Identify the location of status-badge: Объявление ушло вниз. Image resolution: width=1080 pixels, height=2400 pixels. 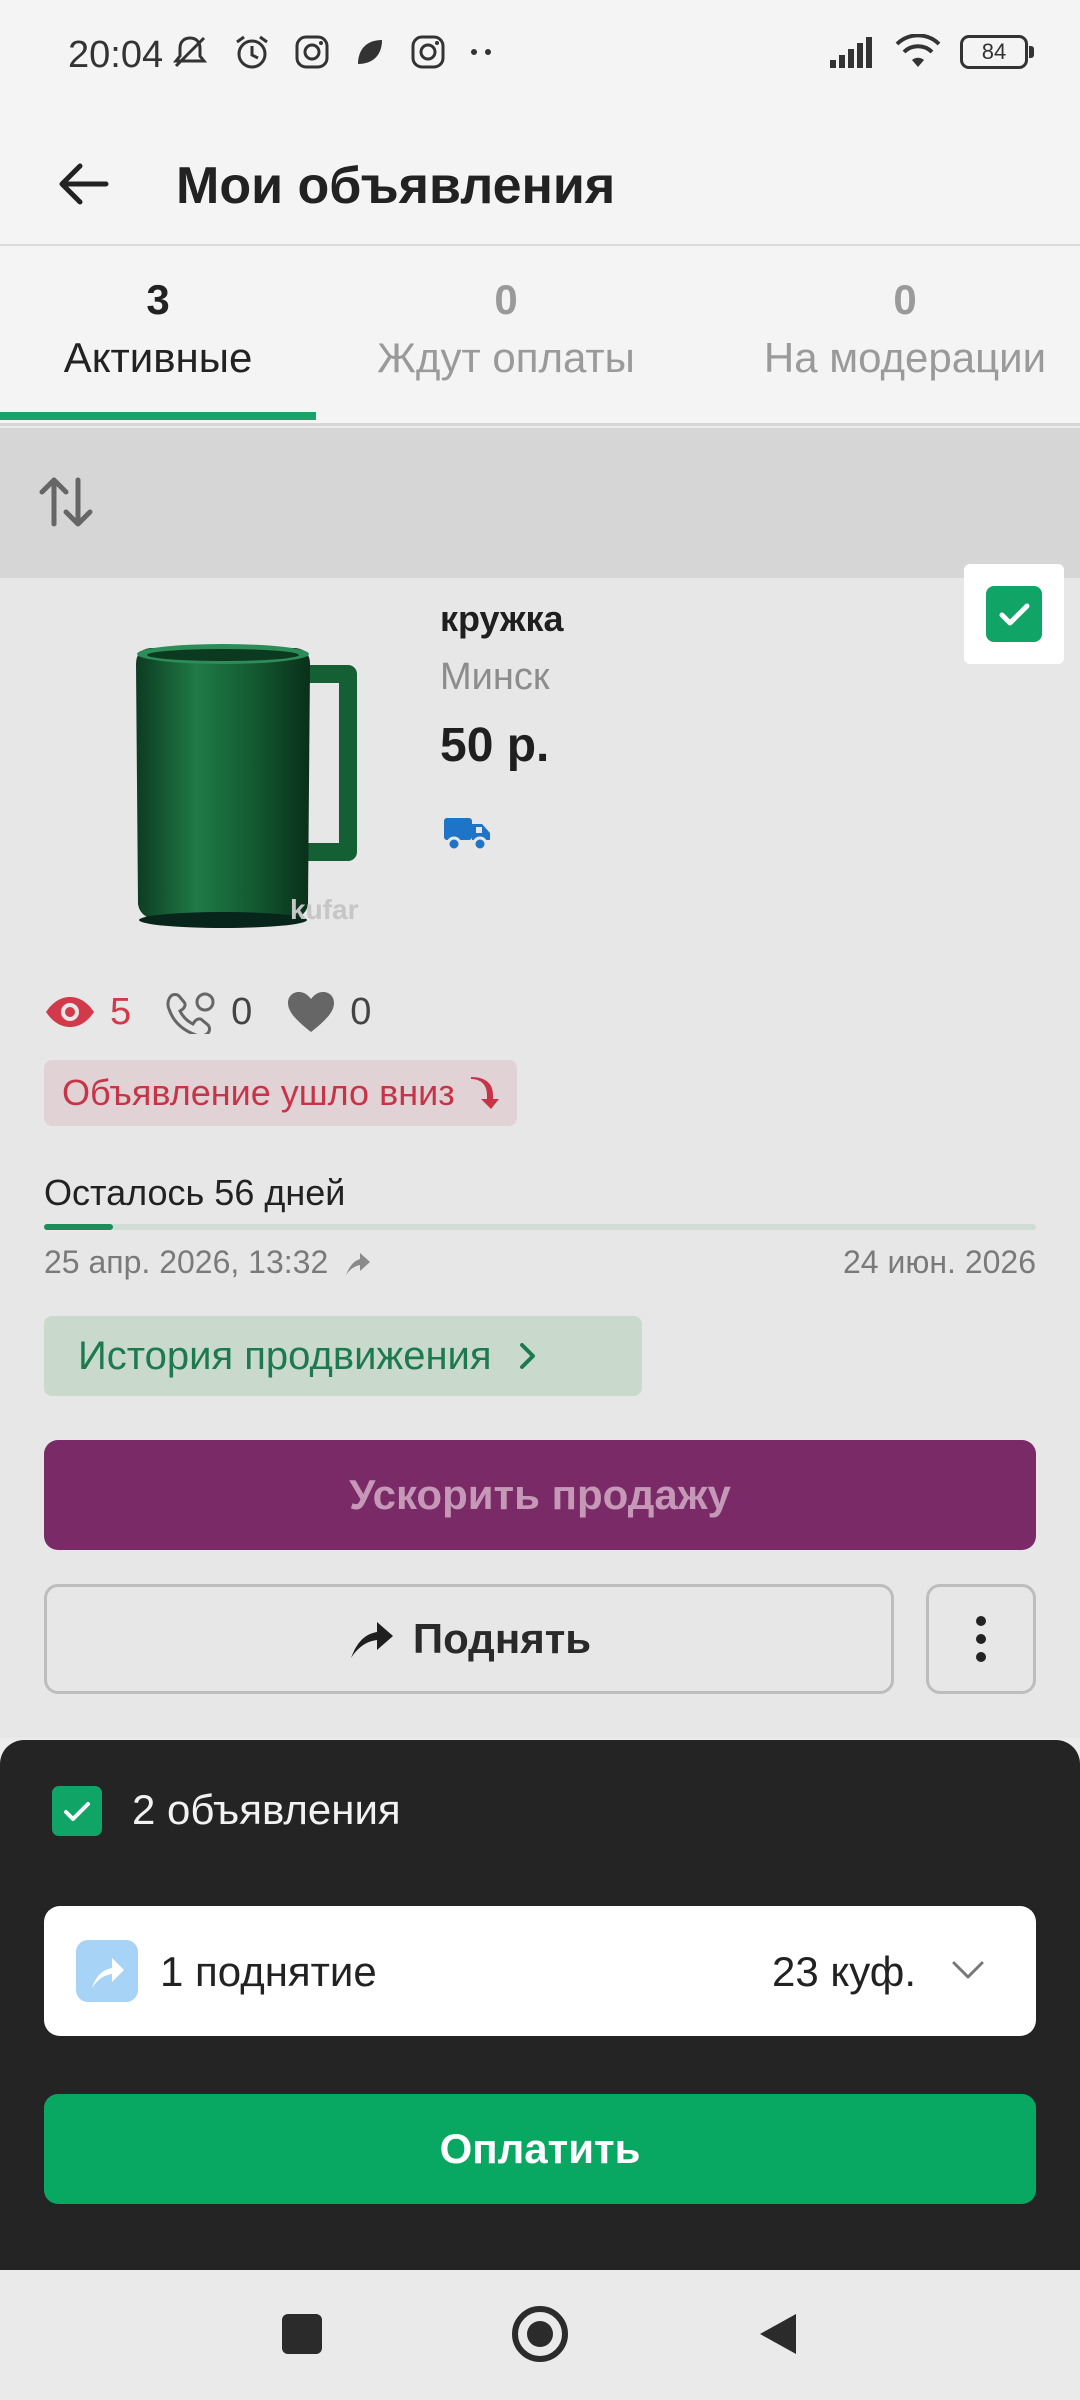
(280, 1093).